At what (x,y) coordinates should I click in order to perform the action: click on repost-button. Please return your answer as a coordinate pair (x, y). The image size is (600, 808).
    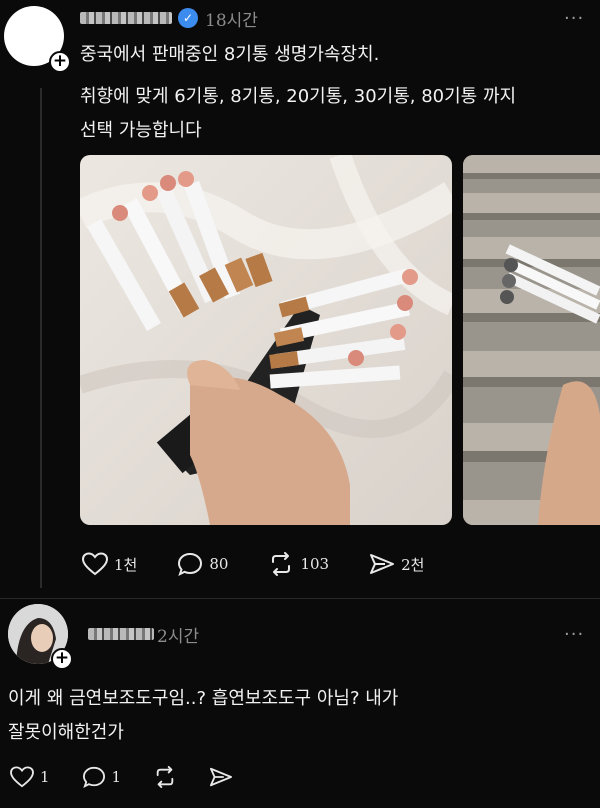
    Looking at the image, I should click on (165, 777).